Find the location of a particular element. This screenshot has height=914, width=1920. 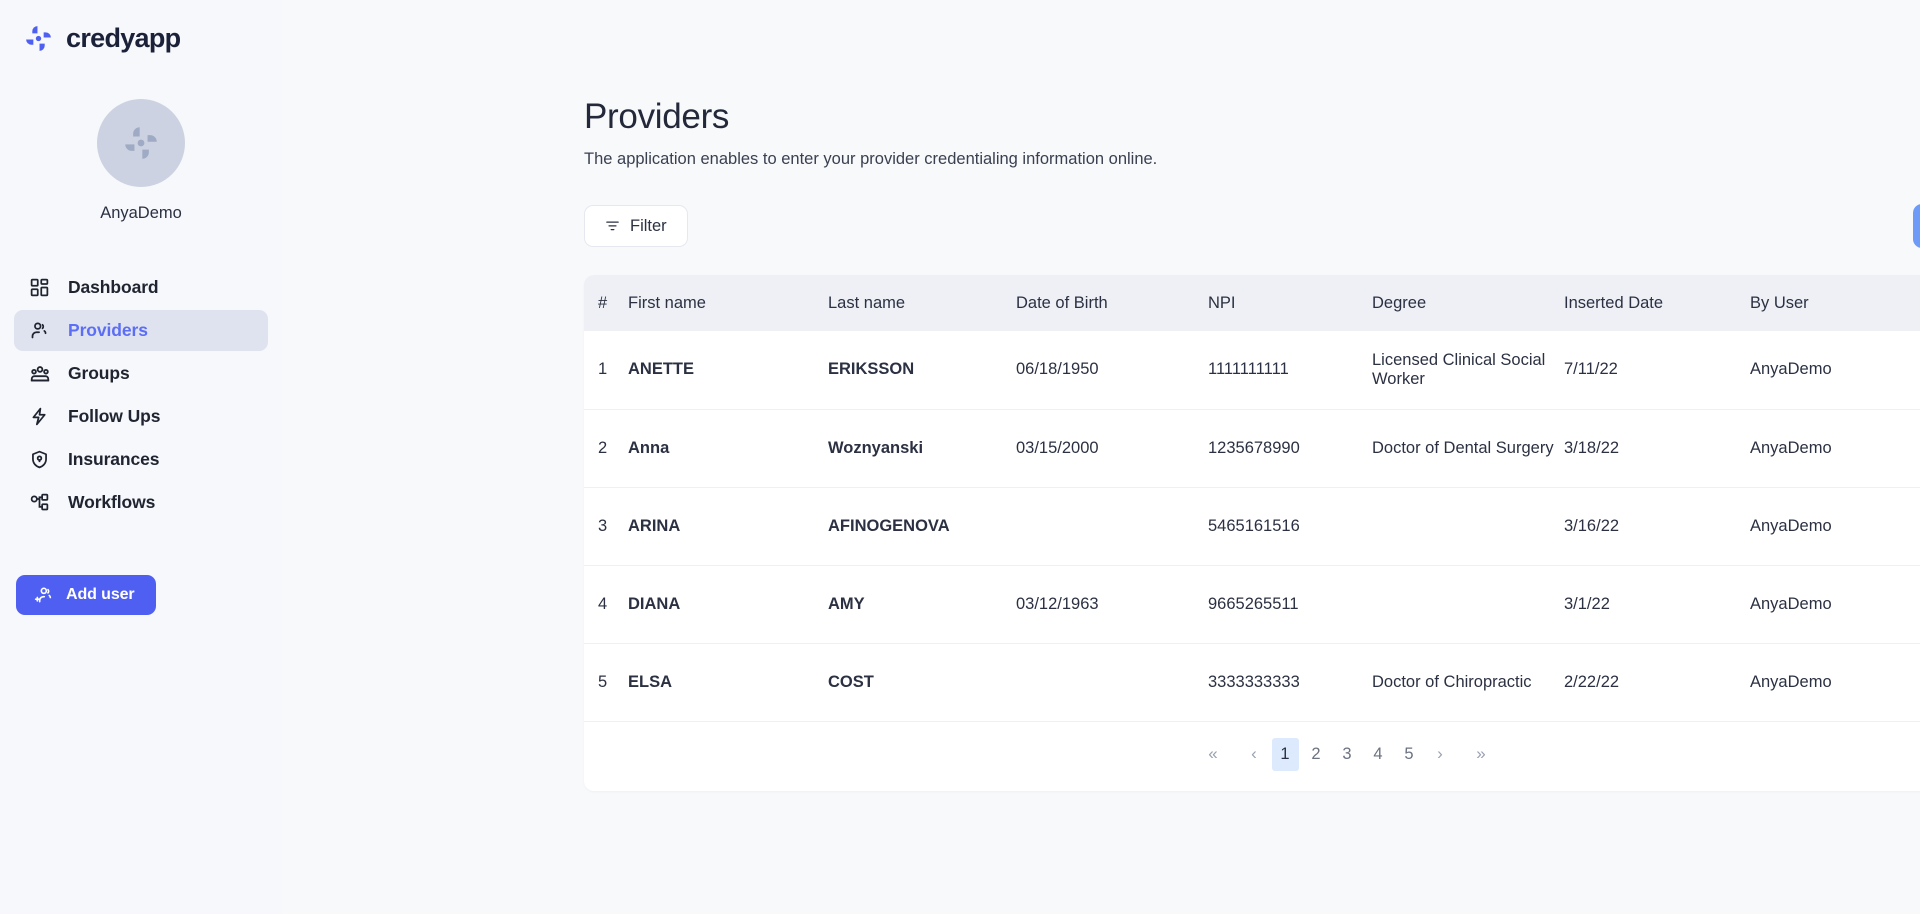

pagination-first-button: « is located at coordinates (1213, 754).